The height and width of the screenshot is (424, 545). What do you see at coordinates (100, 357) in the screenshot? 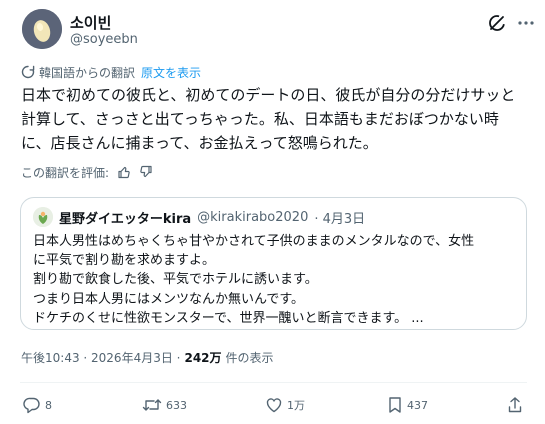
I see `timestamp: 午後10:43 · 2026年4月3日 ·` at bounding box center [100, 357].